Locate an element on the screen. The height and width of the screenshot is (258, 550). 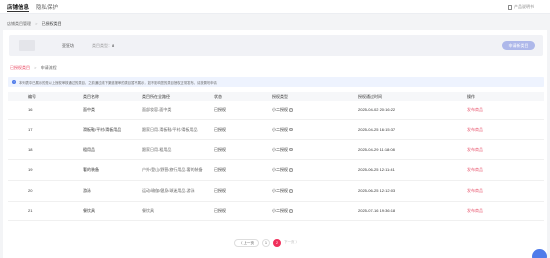
store-name: 亚狂坊 is located at coordinates (68, 45).